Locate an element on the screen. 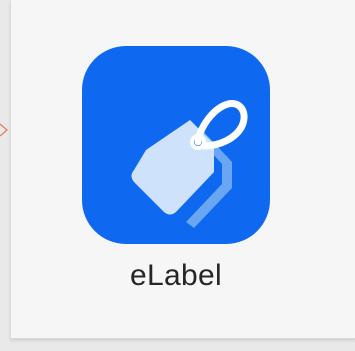 The image size is (355, 351). app-name-label: eLabel is located at coordinates (176, 276).